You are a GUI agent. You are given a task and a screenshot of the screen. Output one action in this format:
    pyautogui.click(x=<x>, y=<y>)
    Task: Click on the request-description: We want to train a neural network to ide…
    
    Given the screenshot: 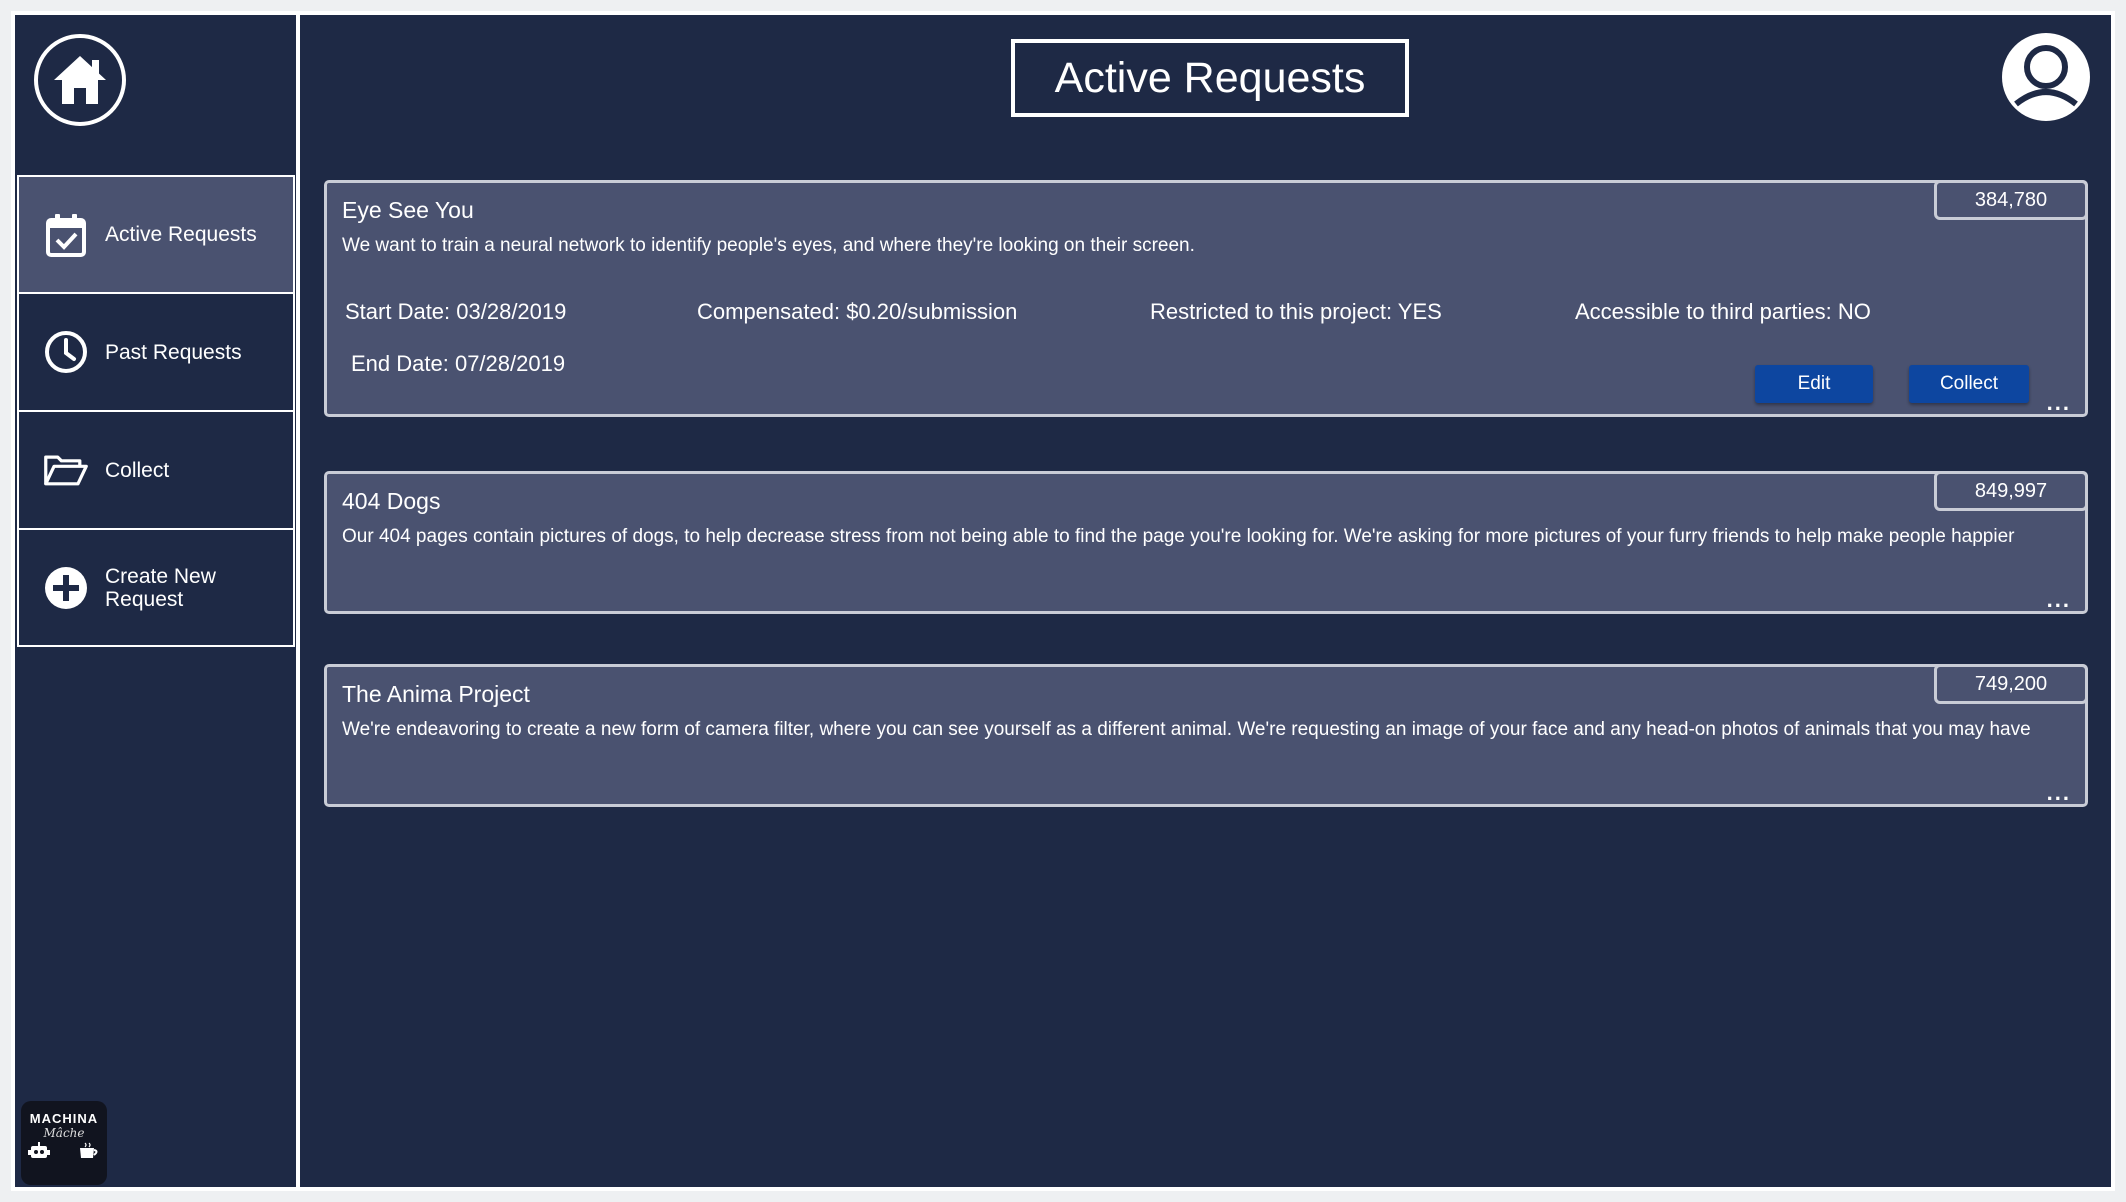 What is the action you would take?
    pyautogui.click(x=768, y=245)
    